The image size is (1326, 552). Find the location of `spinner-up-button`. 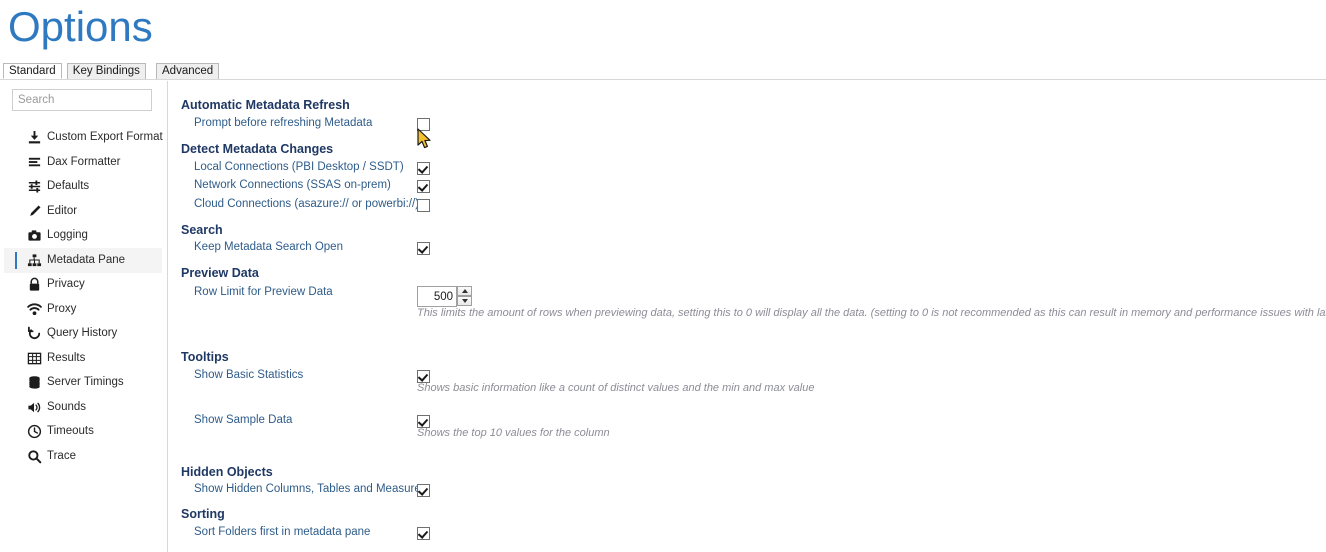

spinner-up-button is located at coordinates (464, 291).